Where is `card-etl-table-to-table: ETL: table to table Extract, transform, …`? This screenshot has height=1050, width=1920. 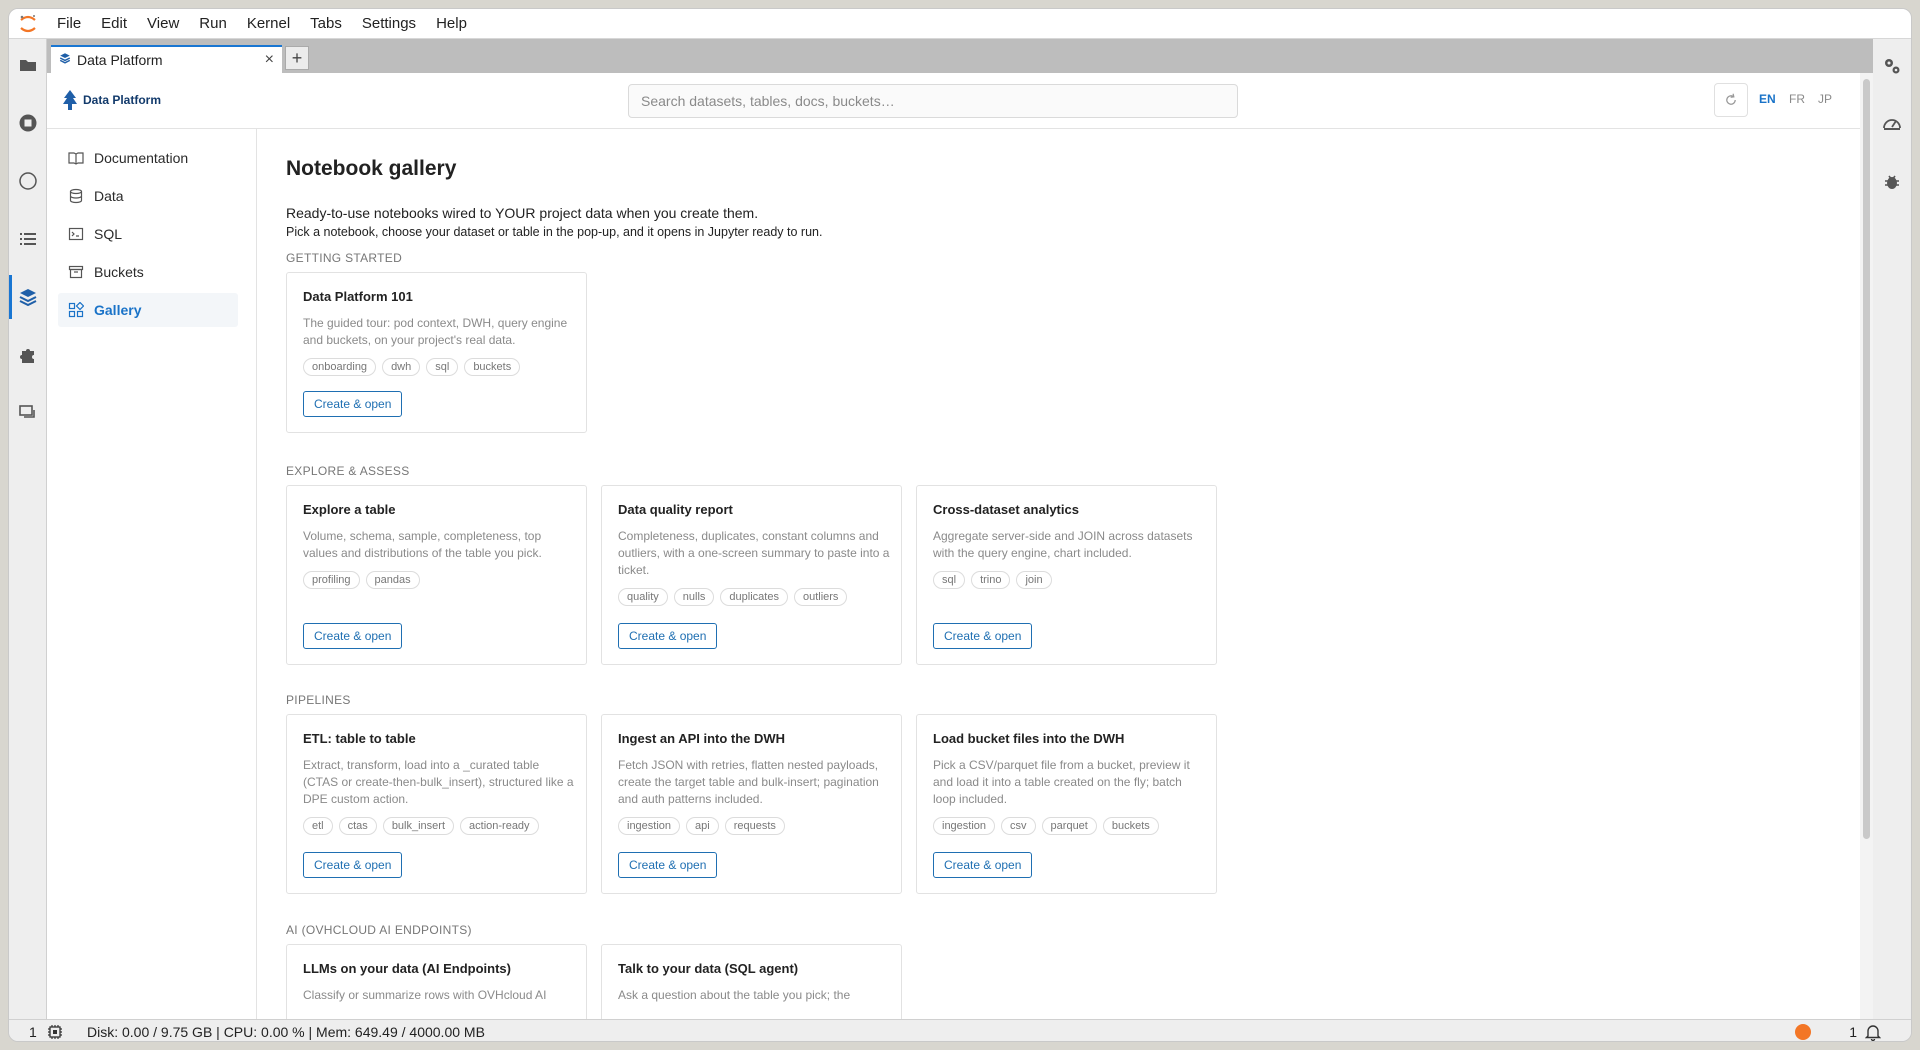
card-etl-table-to-table: ETL: table to table Extract, transform, … is located at coordinates (436, 804).